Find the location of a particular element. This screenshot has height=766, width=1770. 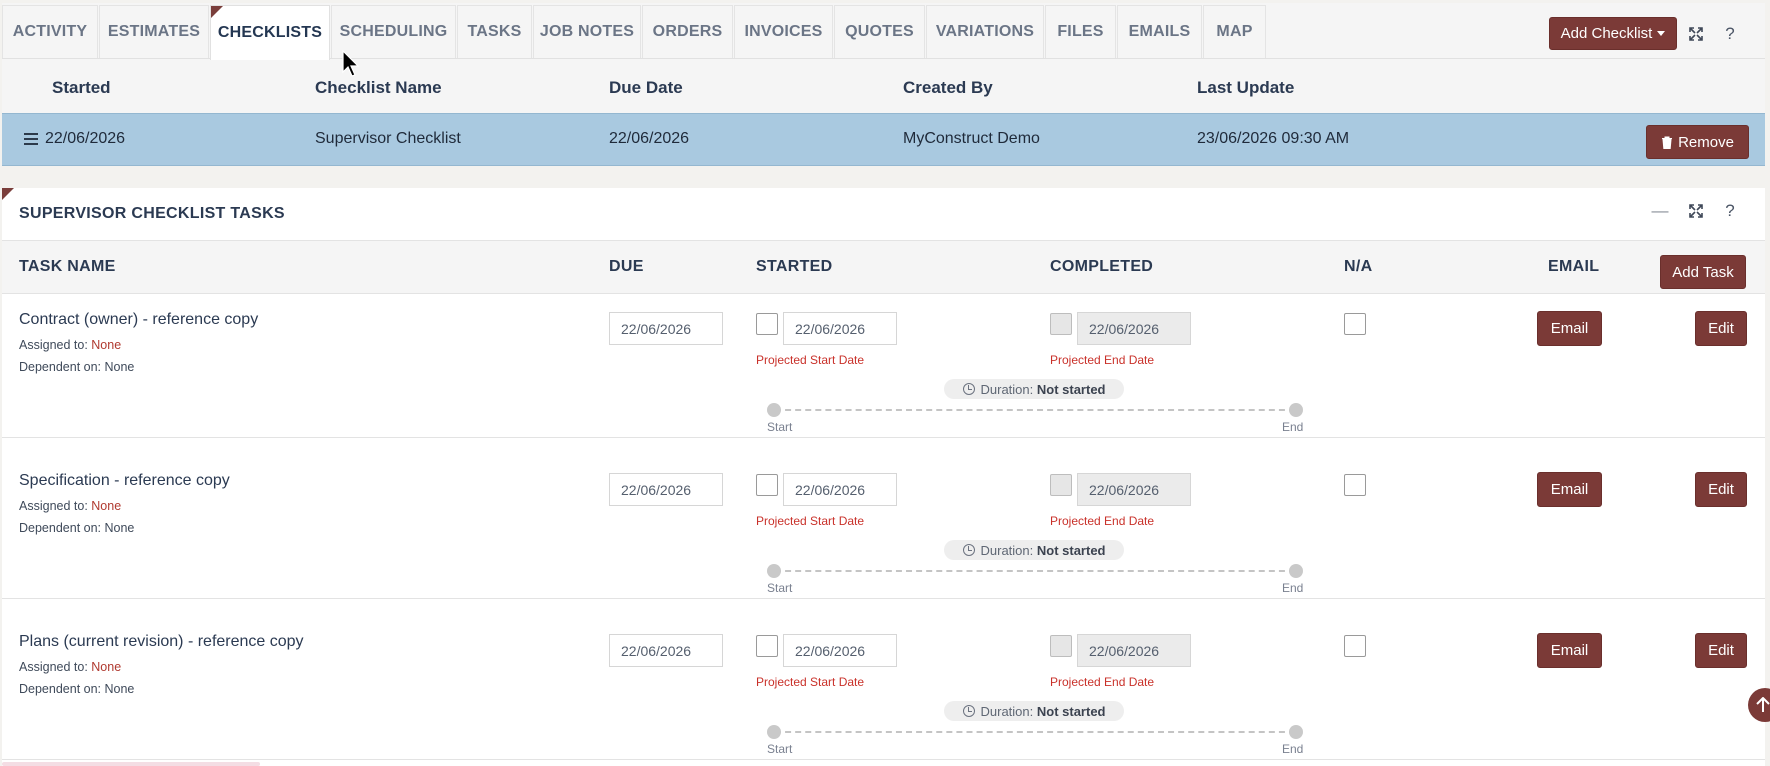

duration-timeline is located at coordinates (1035, 410).